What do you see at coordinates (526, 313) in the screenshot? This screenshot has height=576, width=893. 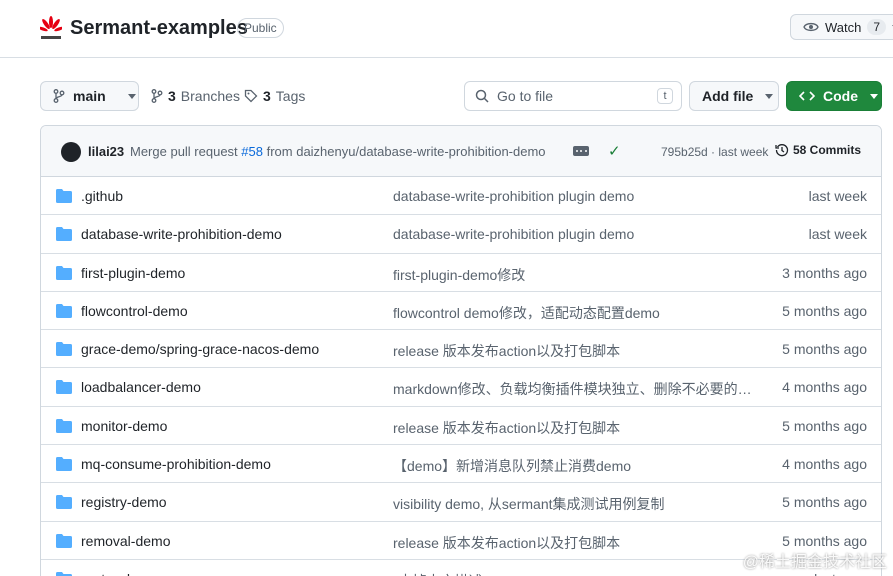 I see `file-commit-message: flowcontrol demo修改，适配动态配置demo` at bounding box center [526, 313].